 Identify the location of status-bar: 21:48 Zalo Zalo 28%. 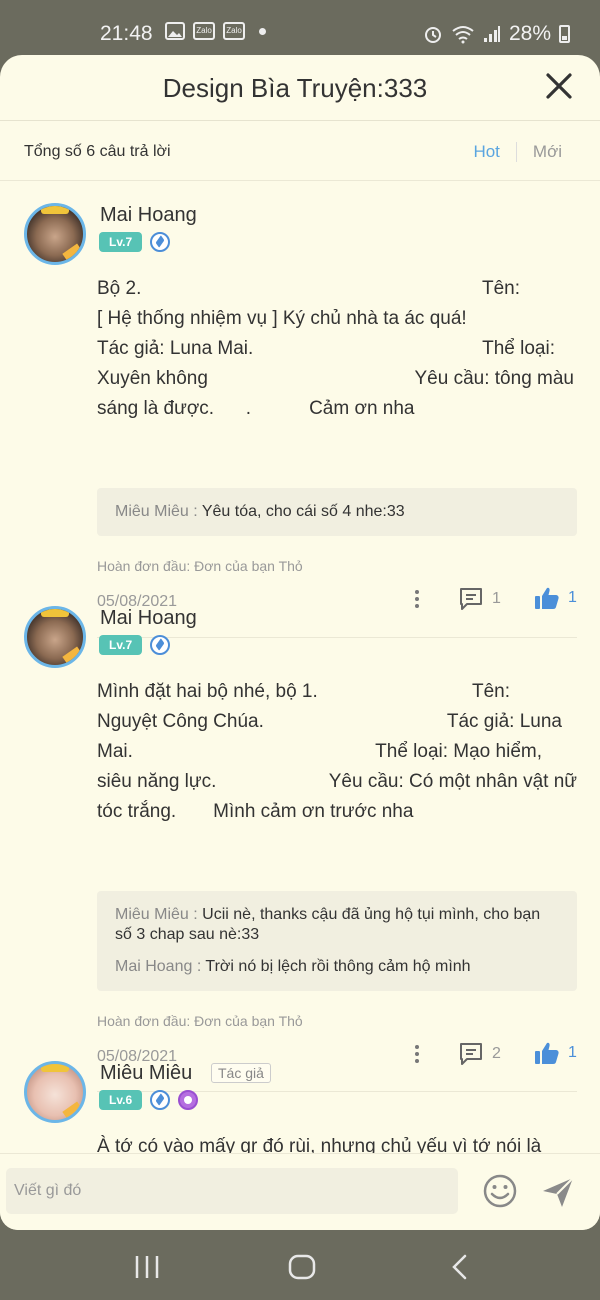
(300, 28).